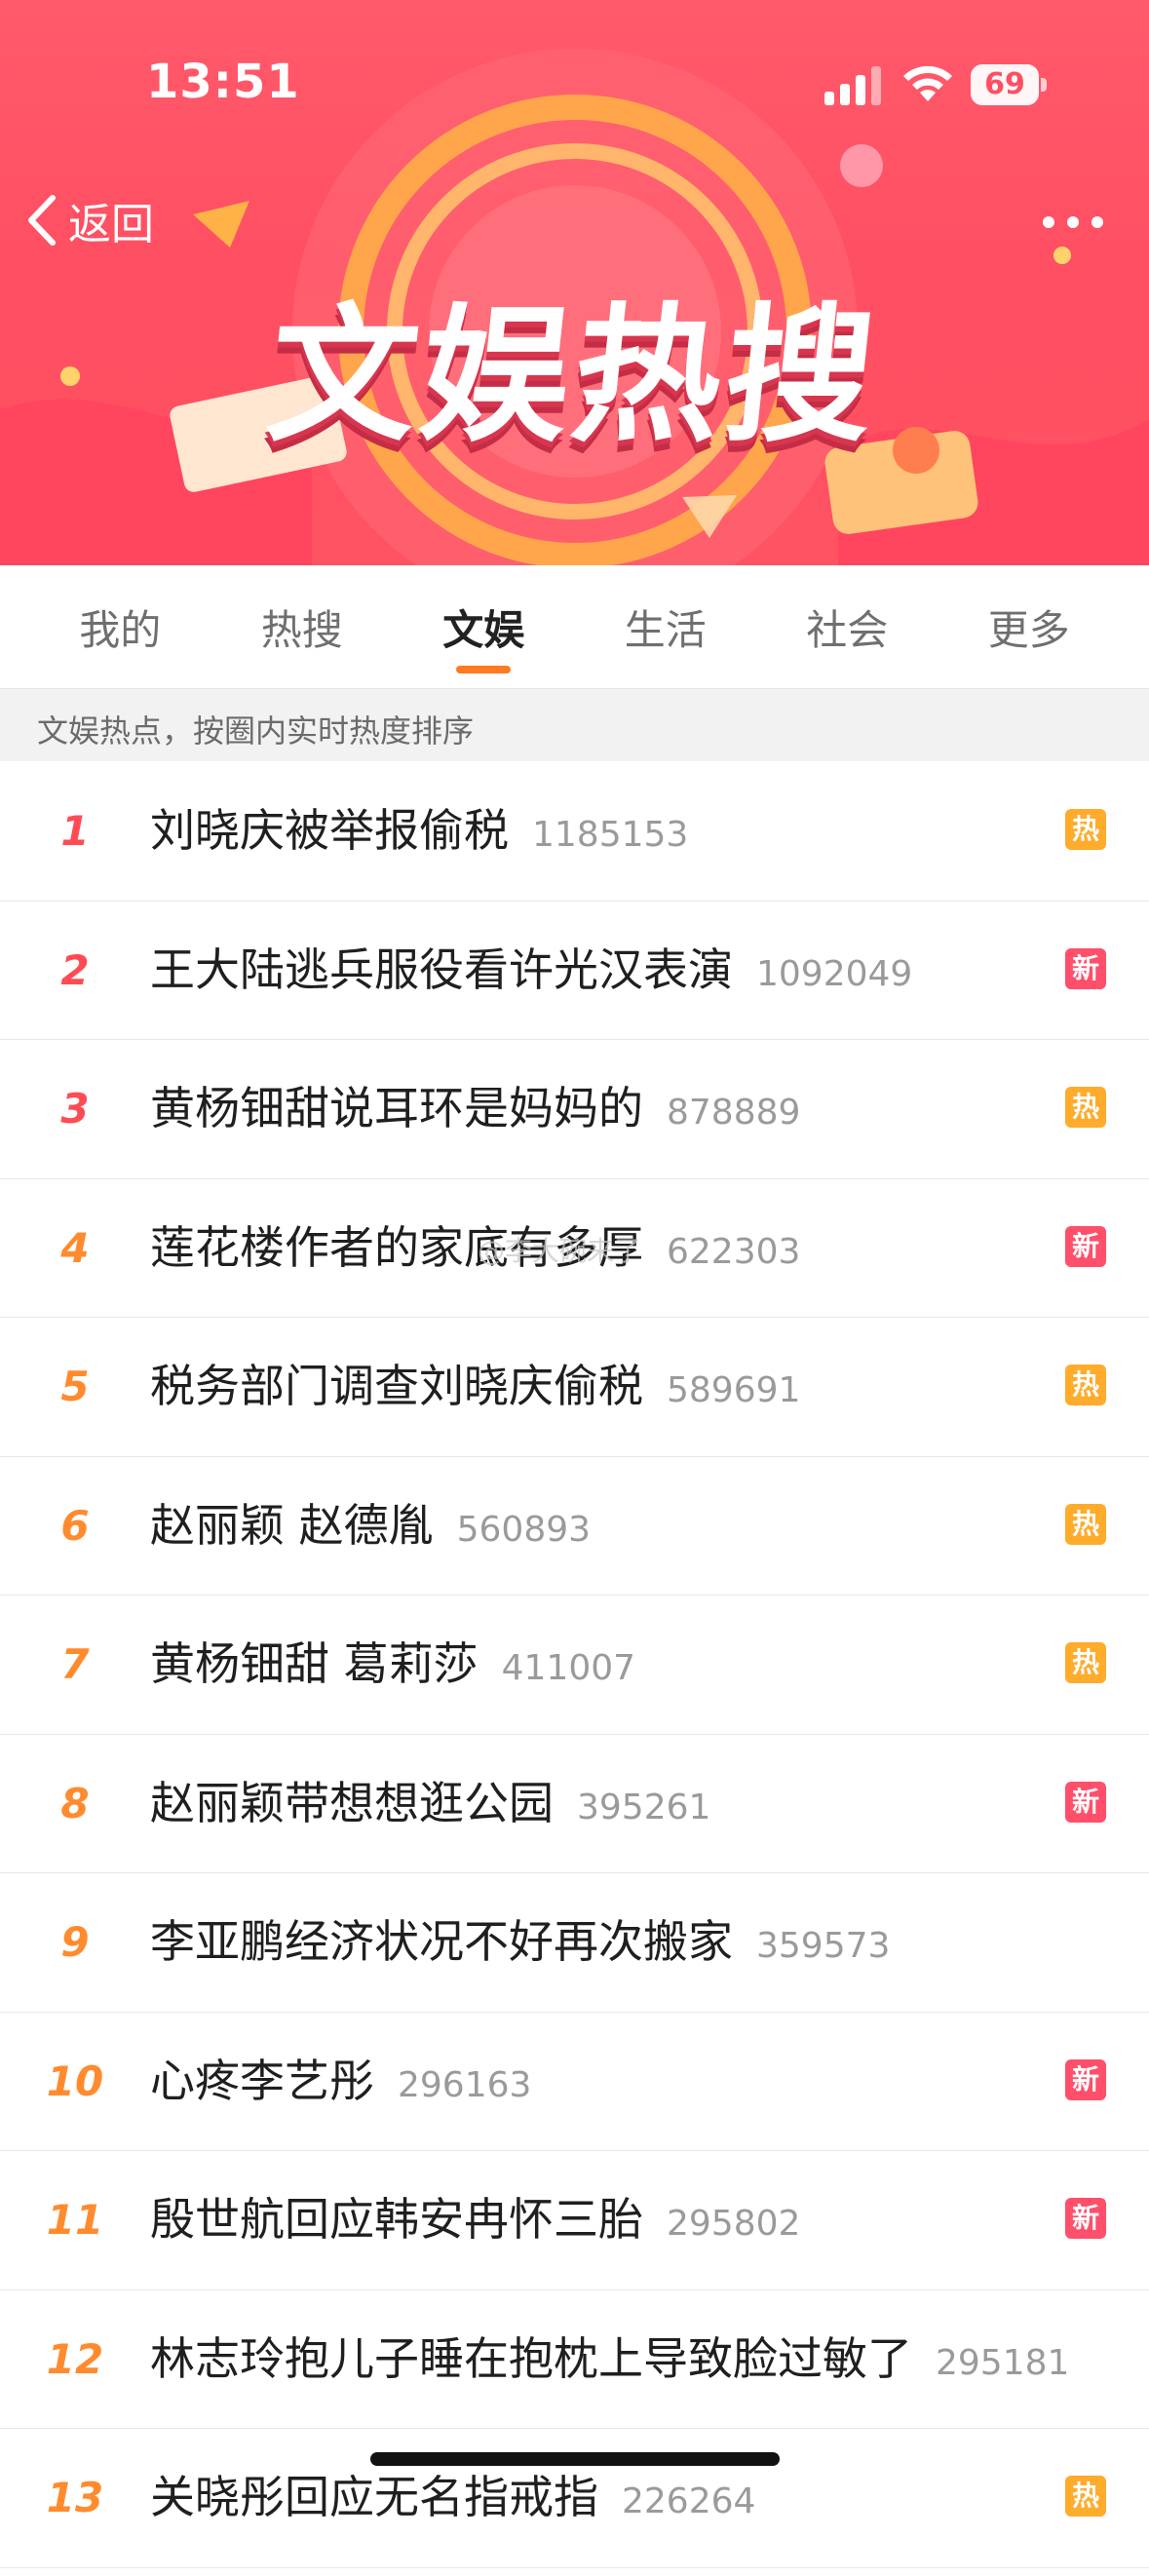  I want to click on tab-more: 更多, so click(1029, 627).